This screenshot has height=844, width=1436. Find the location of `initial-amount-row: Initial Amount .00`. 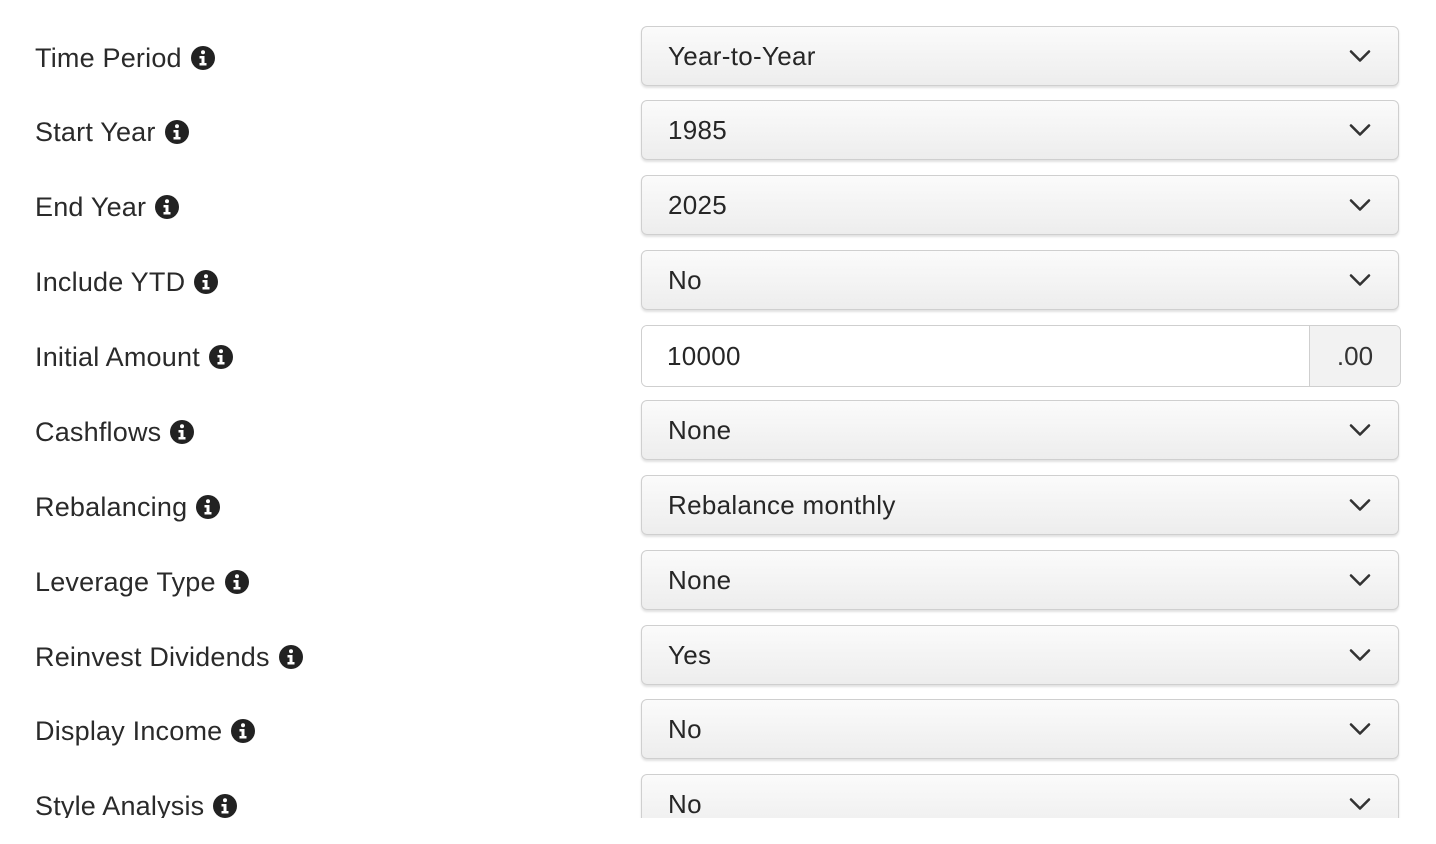

initial-amount-row: Initial Amount .00 is located at coordinates (718, 357).